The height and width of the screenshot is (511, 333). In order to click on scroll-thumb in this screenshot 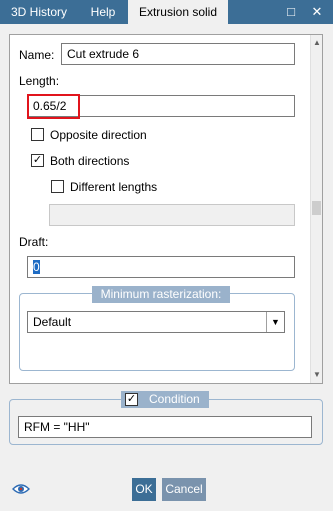, I will do `click(316, 208)`.